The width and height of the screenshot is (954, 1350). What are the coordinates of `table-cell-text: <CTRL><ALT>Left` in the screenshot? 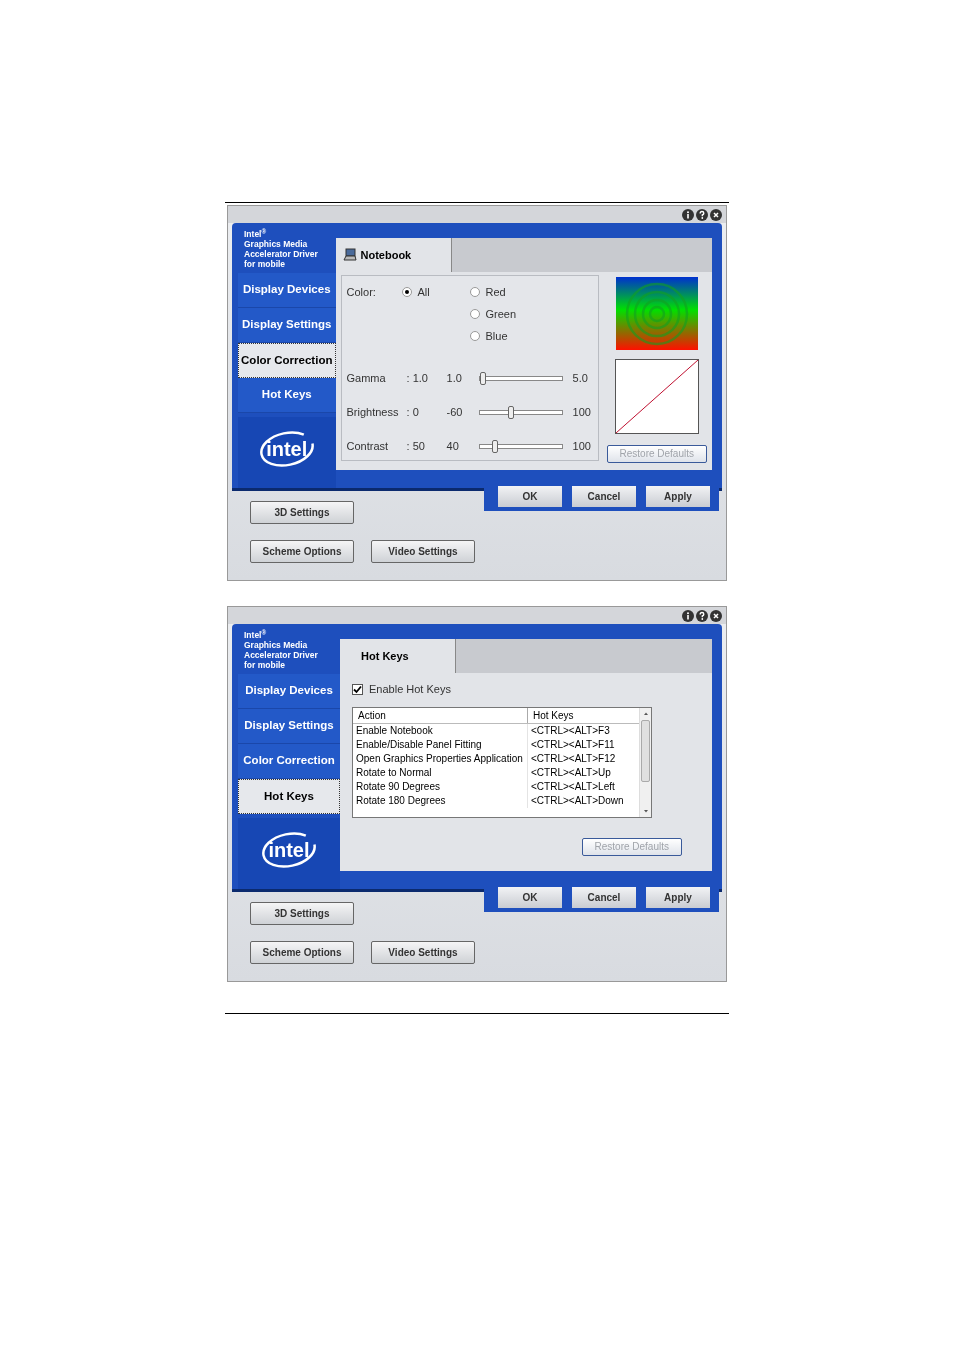 It's located at (573, 786).